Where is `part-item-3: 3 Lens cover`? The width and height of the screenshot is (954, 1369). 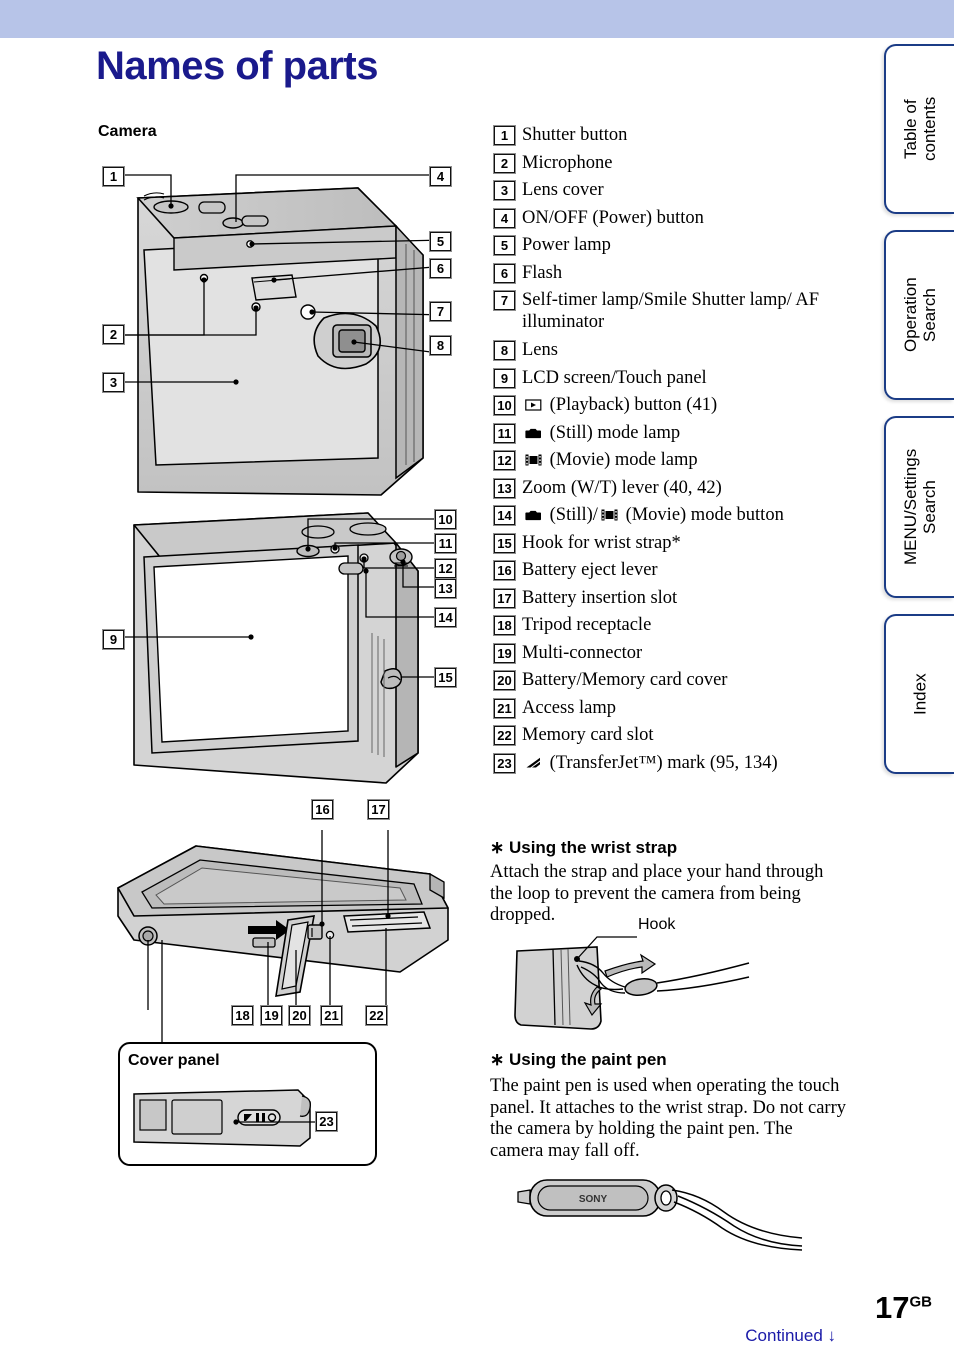 part-item-3: 3 Lens cover is located at coordinates (673, 190).